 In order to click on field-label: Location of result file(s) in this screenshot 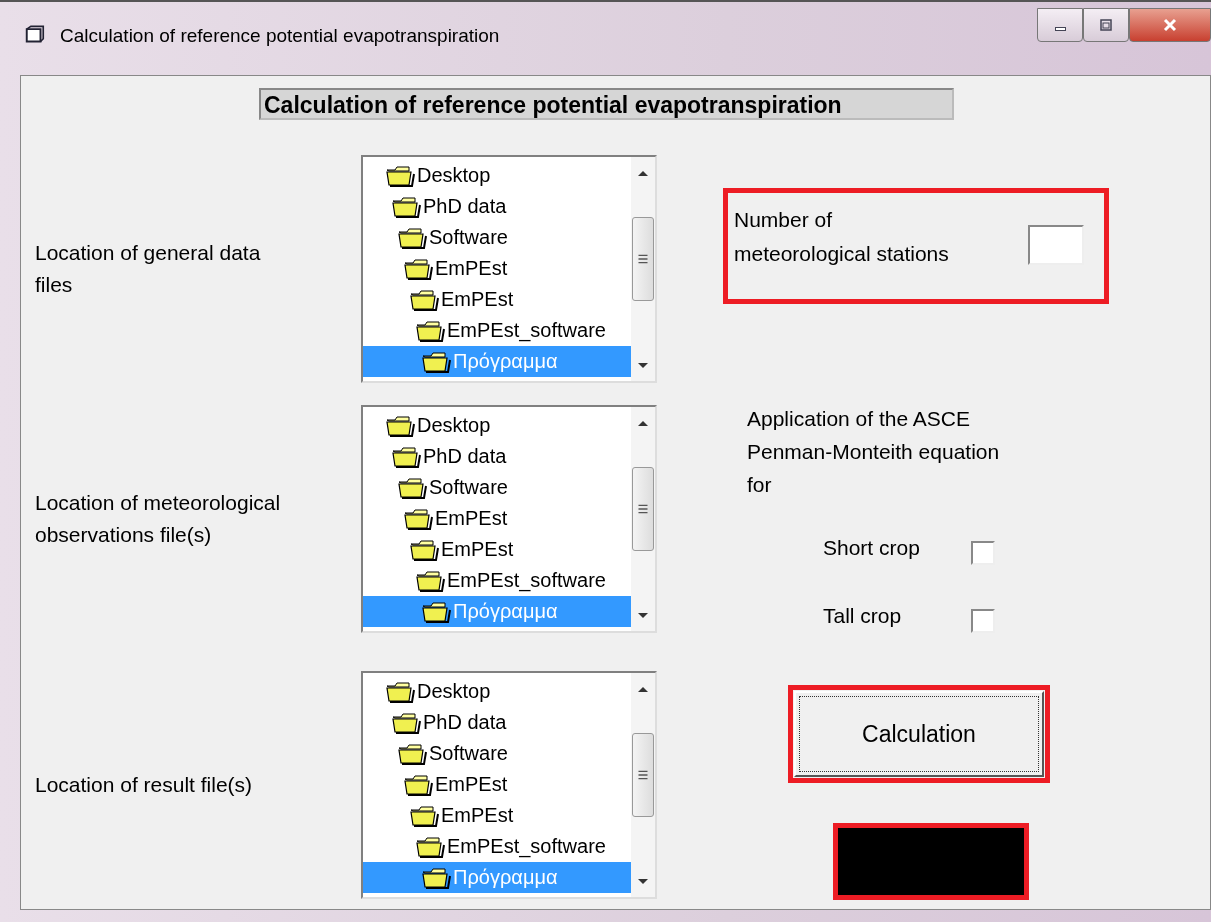, I will do `click(144, 785)`.